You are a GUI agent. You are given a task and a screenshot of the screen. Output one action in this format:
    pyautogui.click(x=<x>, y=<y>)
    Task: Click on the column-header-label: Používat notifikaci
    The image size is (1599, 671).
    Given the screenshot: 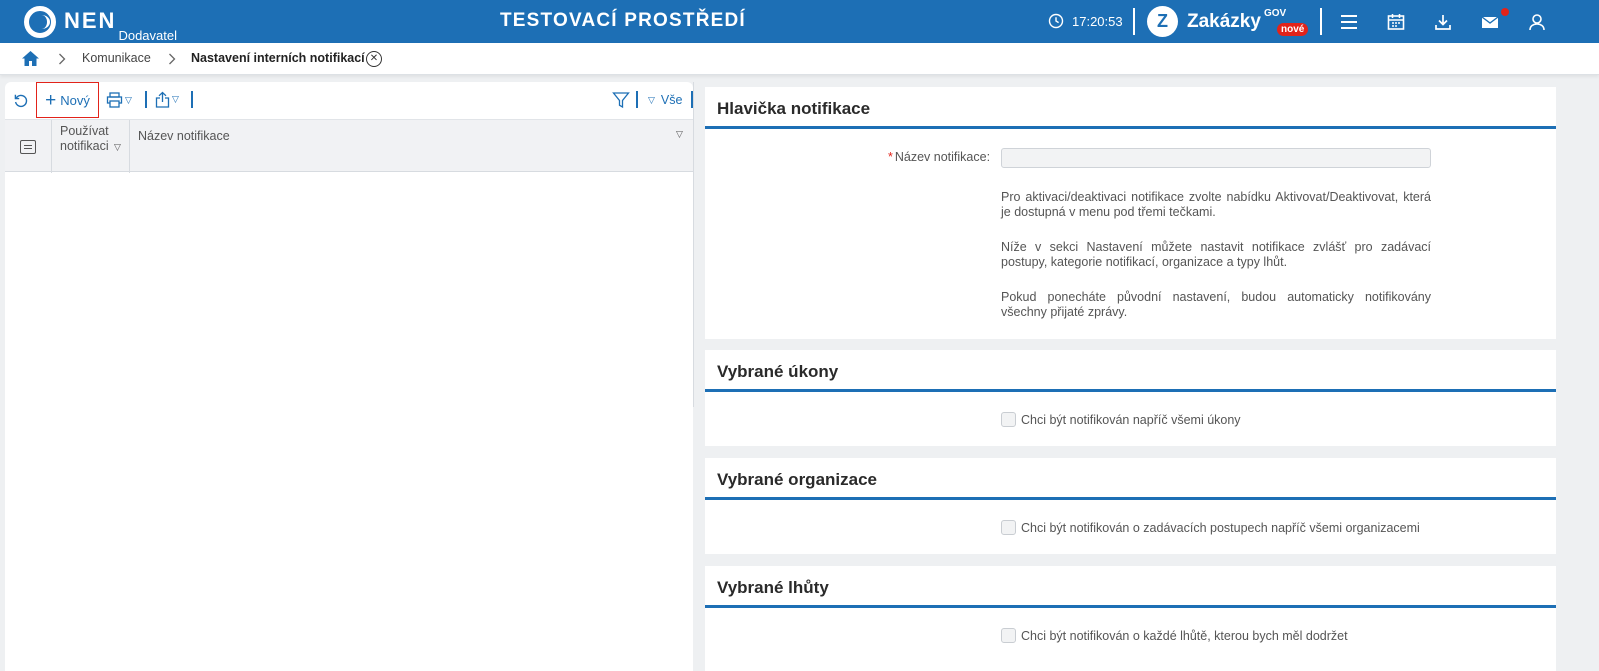 What is the action you would take?
    pyautogui.click(x=84, y=138)
    